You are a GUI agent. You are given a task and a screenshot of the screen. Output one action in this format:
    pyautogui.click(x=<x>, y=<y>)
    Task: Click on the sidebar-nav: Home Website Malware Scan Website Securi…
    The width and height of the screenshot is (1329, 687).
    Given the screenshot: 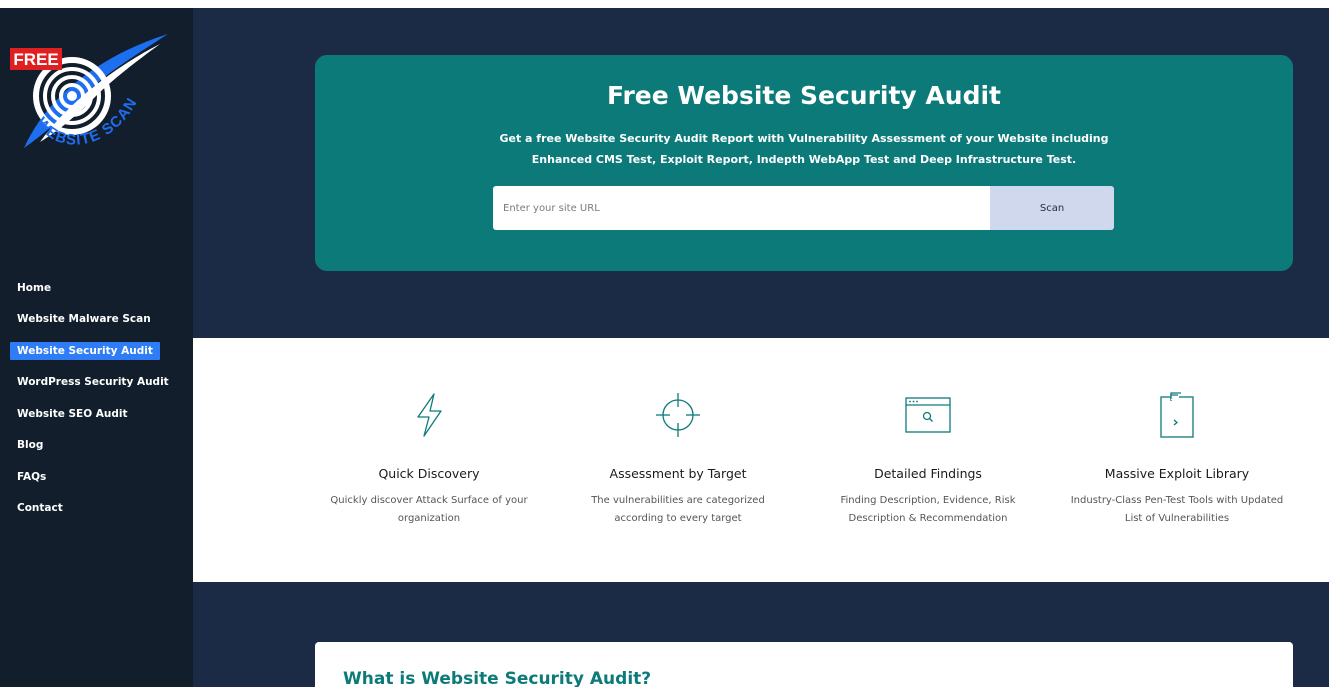 What is the action you would take?
    pyautogui.click(x=97, y=398)
    